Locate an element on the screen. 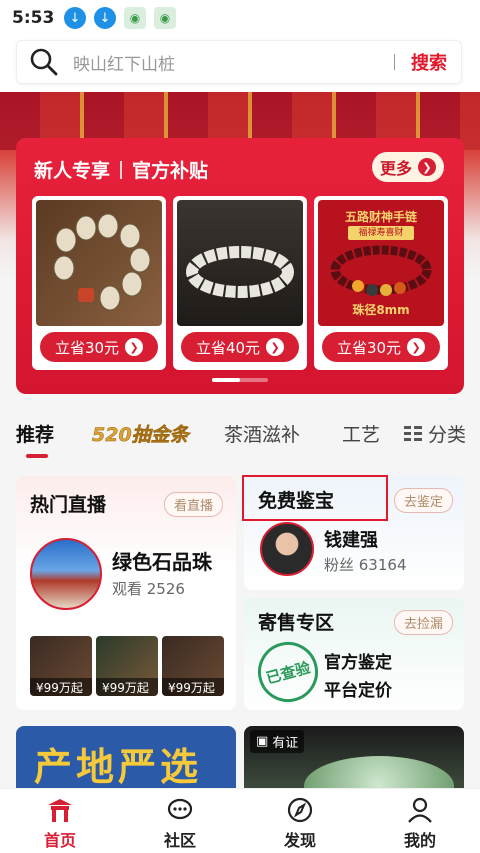 The image size is (480, 853). hot-live-title: 热门直播 is located at coordinates (68, 505).